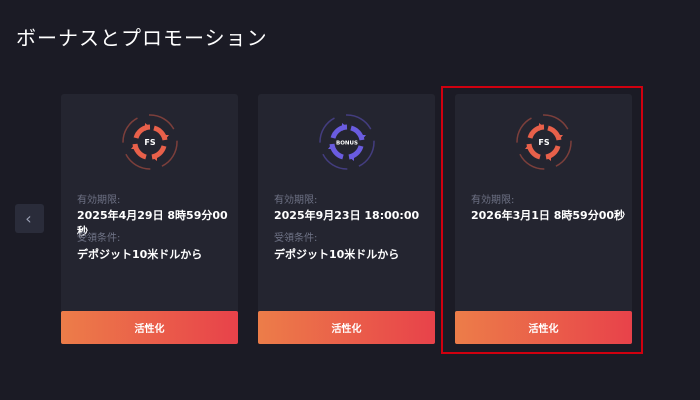  I want to click on carousel-prev-button: ‹, so click(29, 218).